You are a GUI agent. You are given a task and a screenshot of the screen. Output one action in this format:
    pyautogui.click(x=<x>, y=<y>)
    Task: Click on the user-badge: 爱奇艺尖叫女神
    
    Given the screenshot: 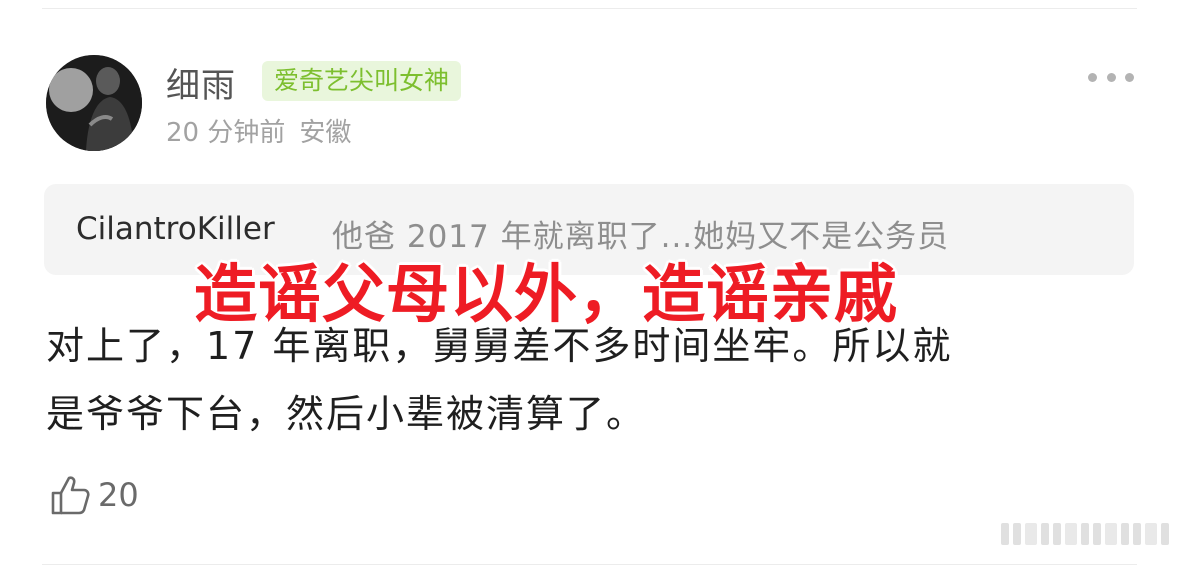 What is the action you would take?
    pyautogui.click(x=362, y=81)
    